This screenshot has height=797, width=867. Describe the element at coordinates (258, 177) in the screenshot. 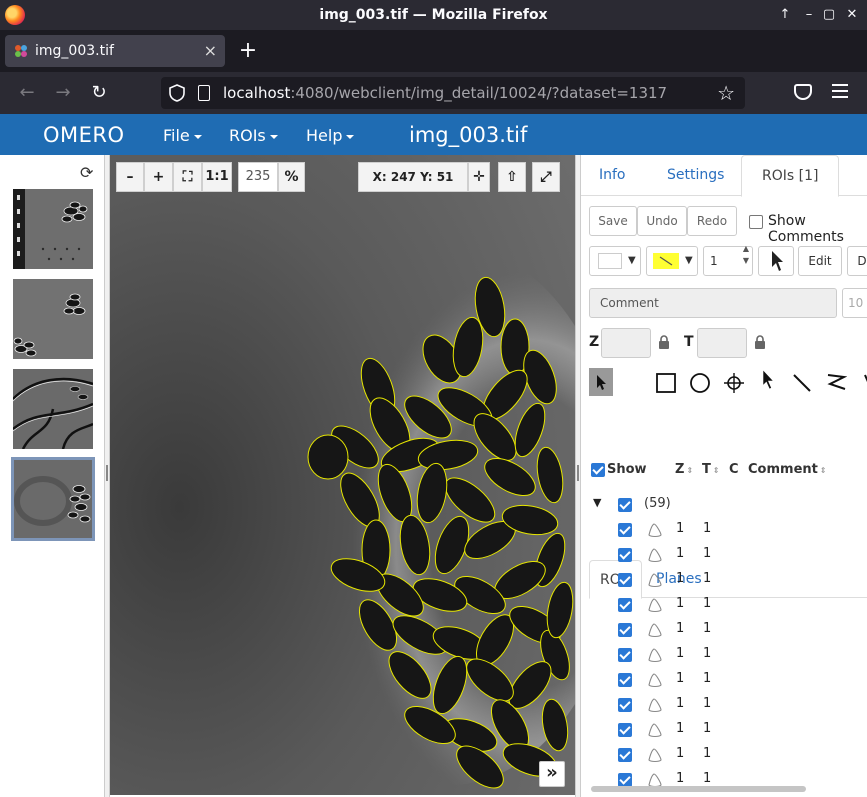

I see `zoom-input: 235` at that location.